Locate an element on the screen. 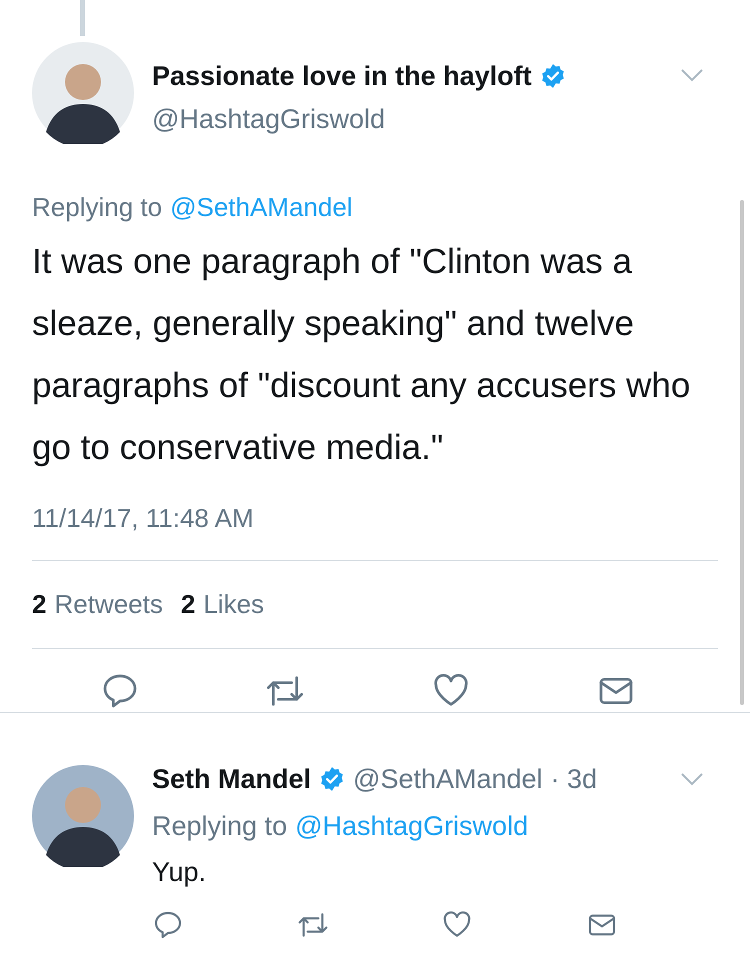 Image resolution: width=750 pixels, height=968 pixels. user-handle: @HashtagGriswold is located at coordinates (416, 118).